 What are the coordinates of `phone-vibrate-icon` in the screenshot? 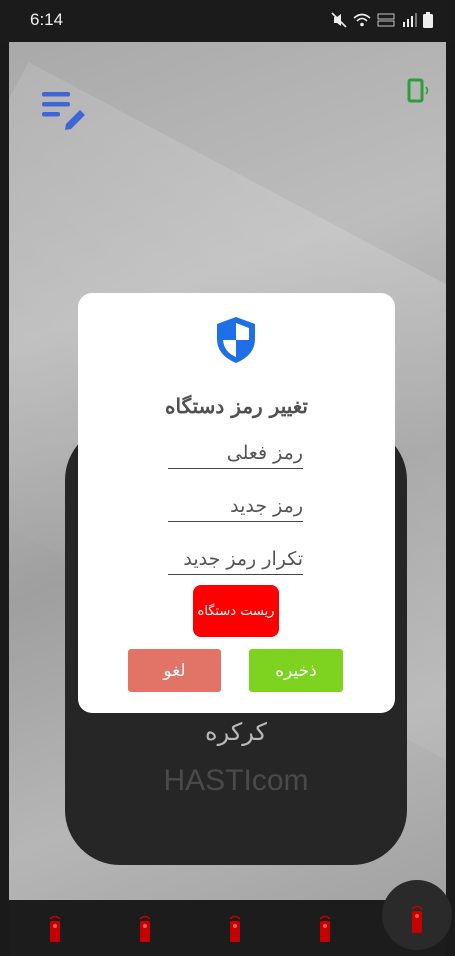 It's located at (420, 91).